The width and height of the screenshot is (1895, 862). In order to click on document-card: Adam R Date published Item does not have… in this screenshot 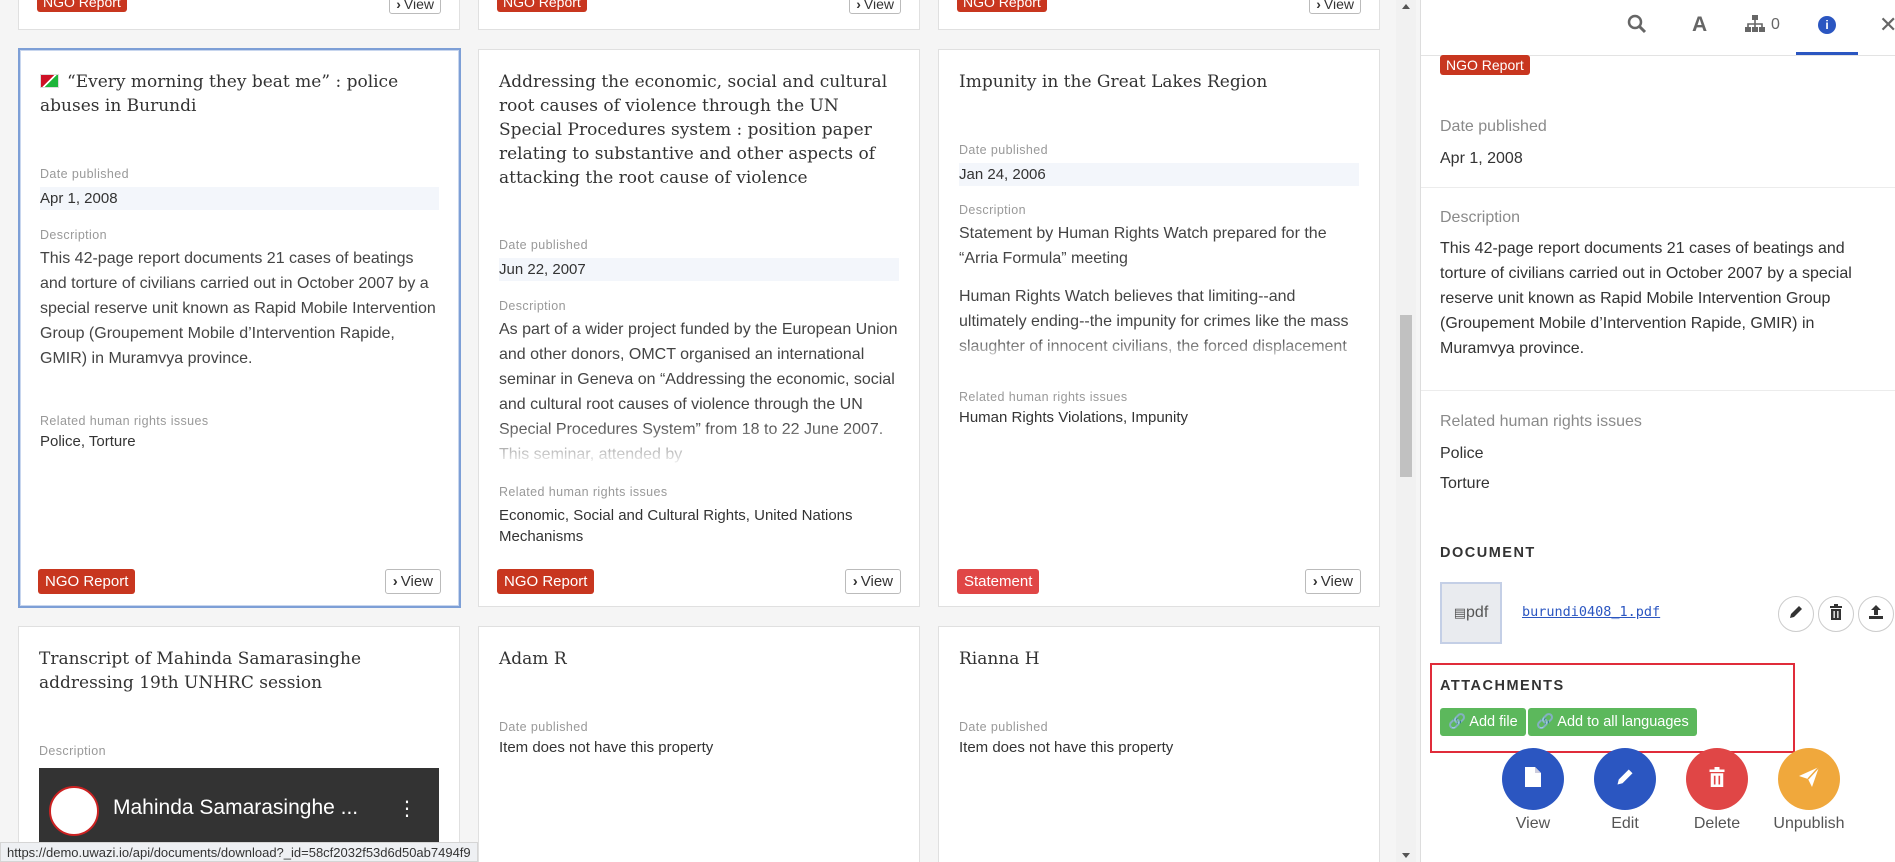, I will do `click(699, 744)`.